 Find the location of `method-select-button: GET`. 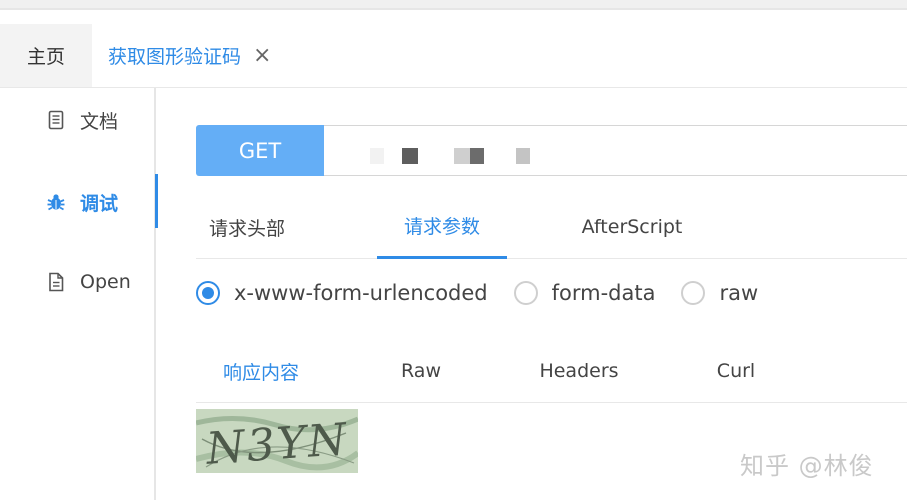

method-select-button: GET is located at coordinates (260, 150).